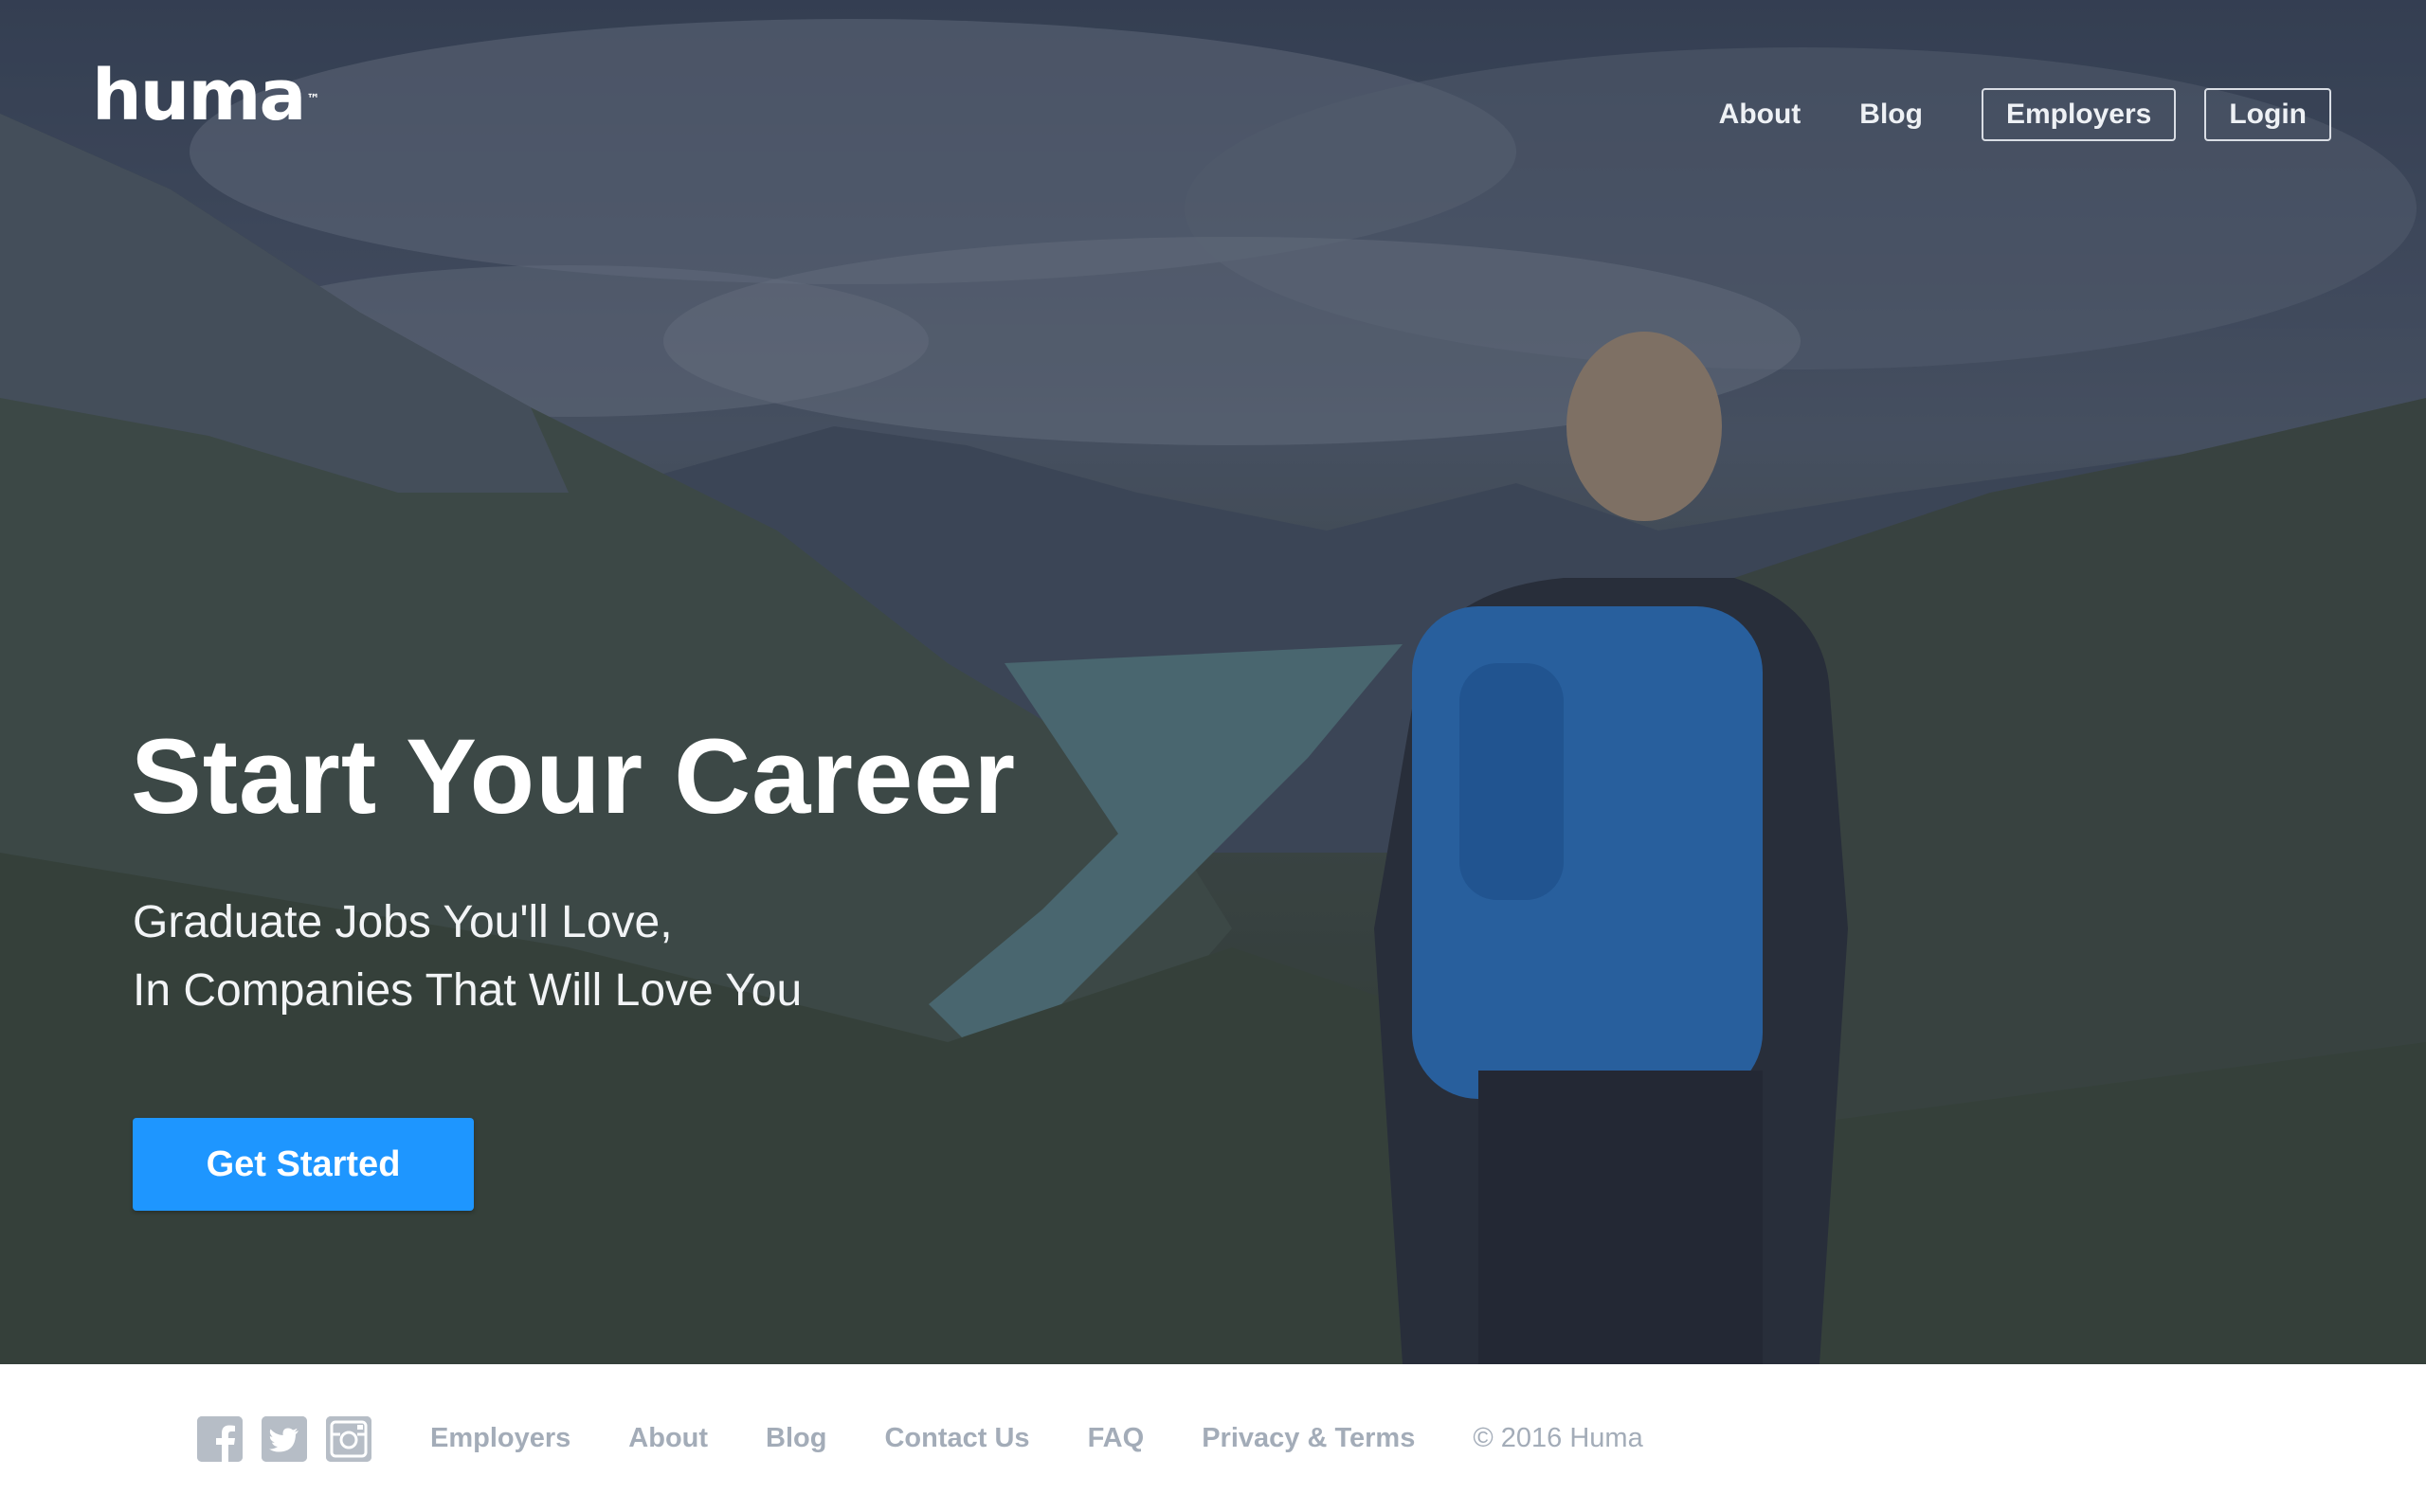 The image size is (2426, 1512). What do you see at coordinates (313, 99) in the screenshot?
I see `trademark-symbol: ™` at bounding box center [313, 99].